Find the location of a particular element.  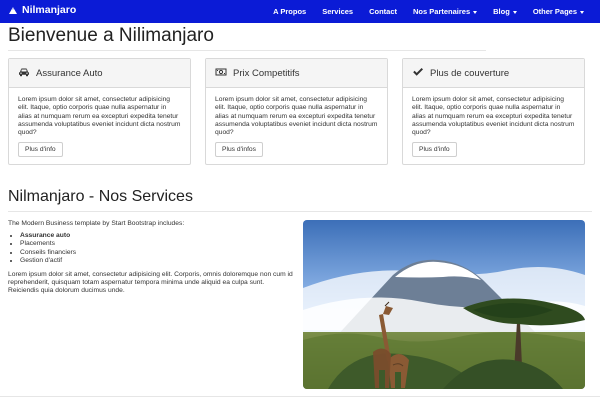

mountain-icon is located at coordinates (13, 10).